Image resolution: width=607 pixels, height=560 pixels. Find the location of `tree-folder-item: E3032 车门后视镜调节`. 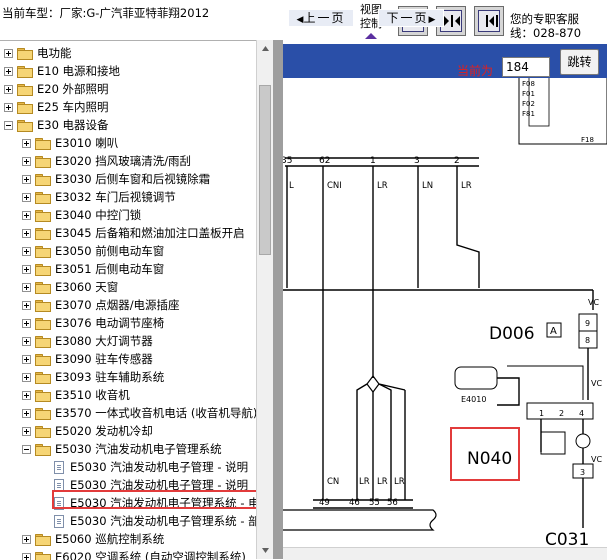

tree-folder-item: E3032 车门后视镜调节 is located at coordinates (99, 197).